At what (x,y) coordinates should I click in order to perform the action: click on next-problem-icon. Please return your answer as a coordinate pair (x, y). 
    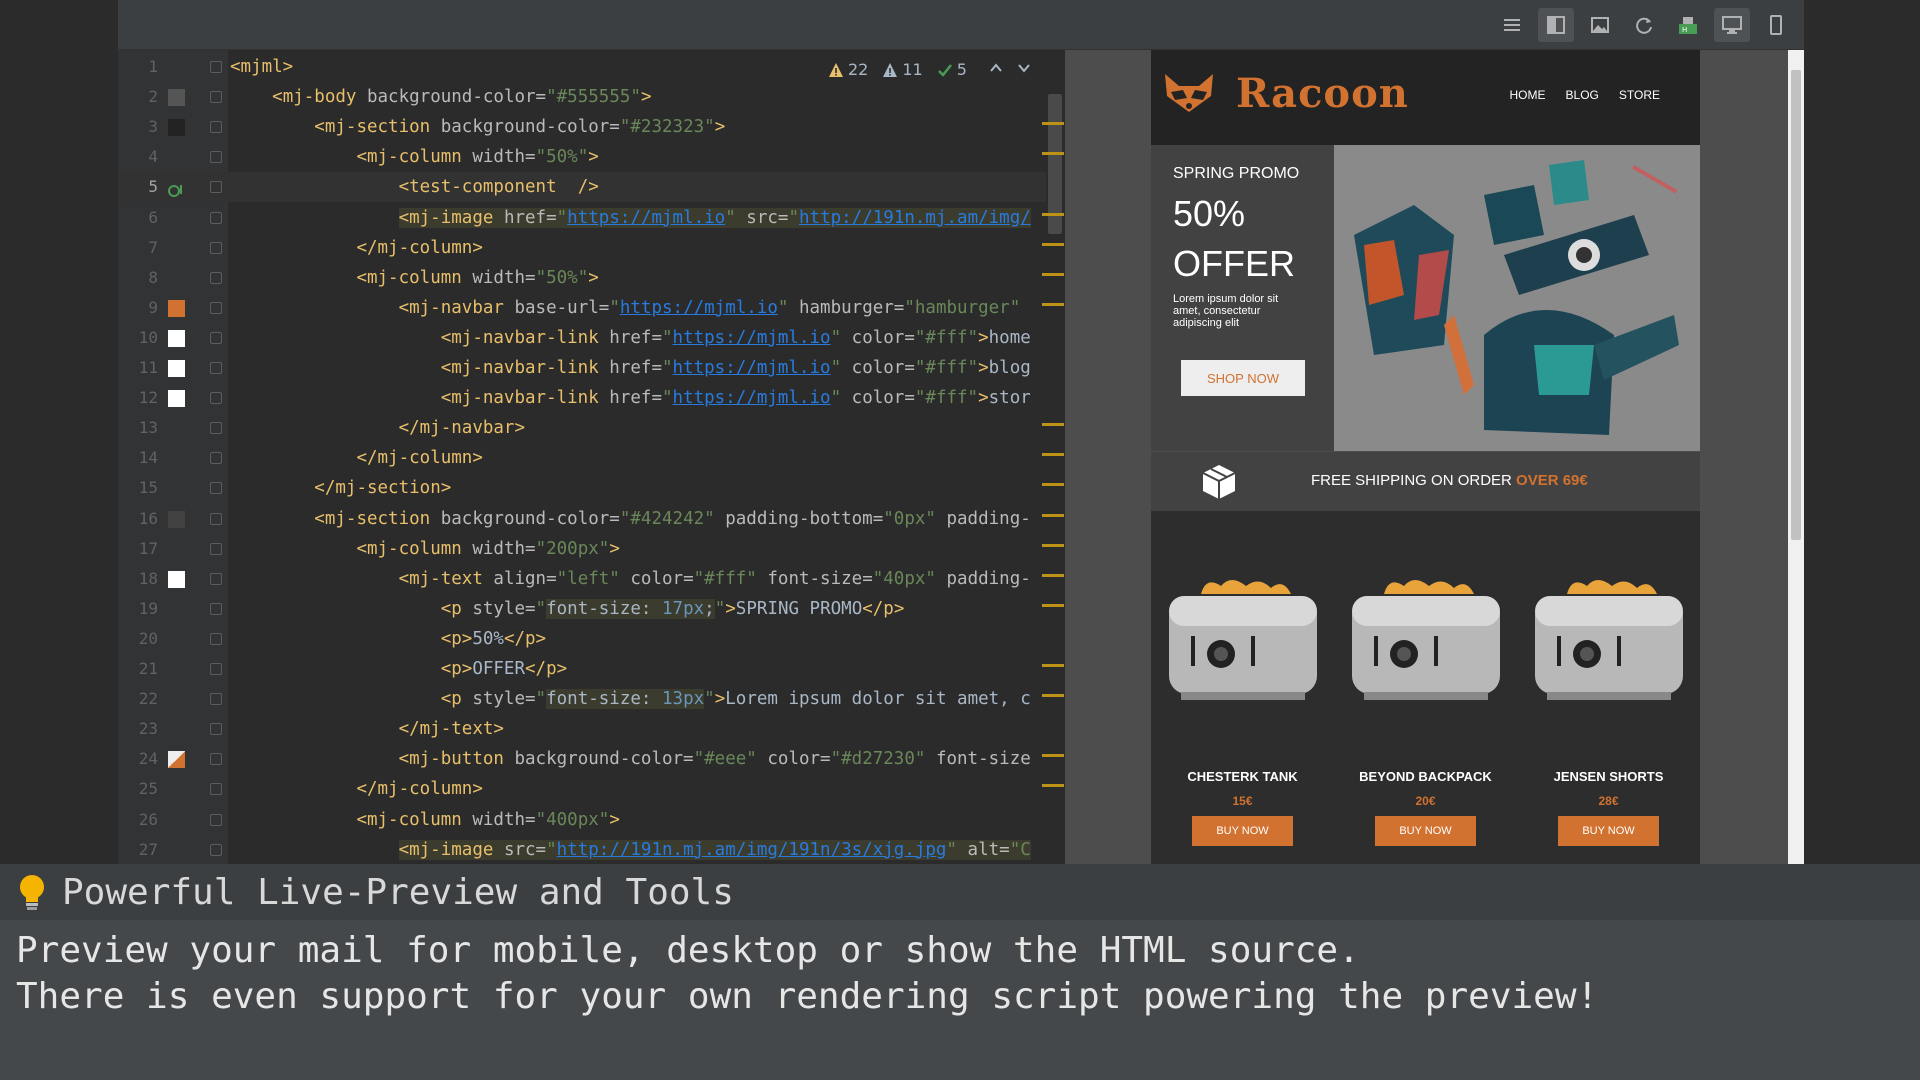
    Looking at the image, I should click on (1024, 69).